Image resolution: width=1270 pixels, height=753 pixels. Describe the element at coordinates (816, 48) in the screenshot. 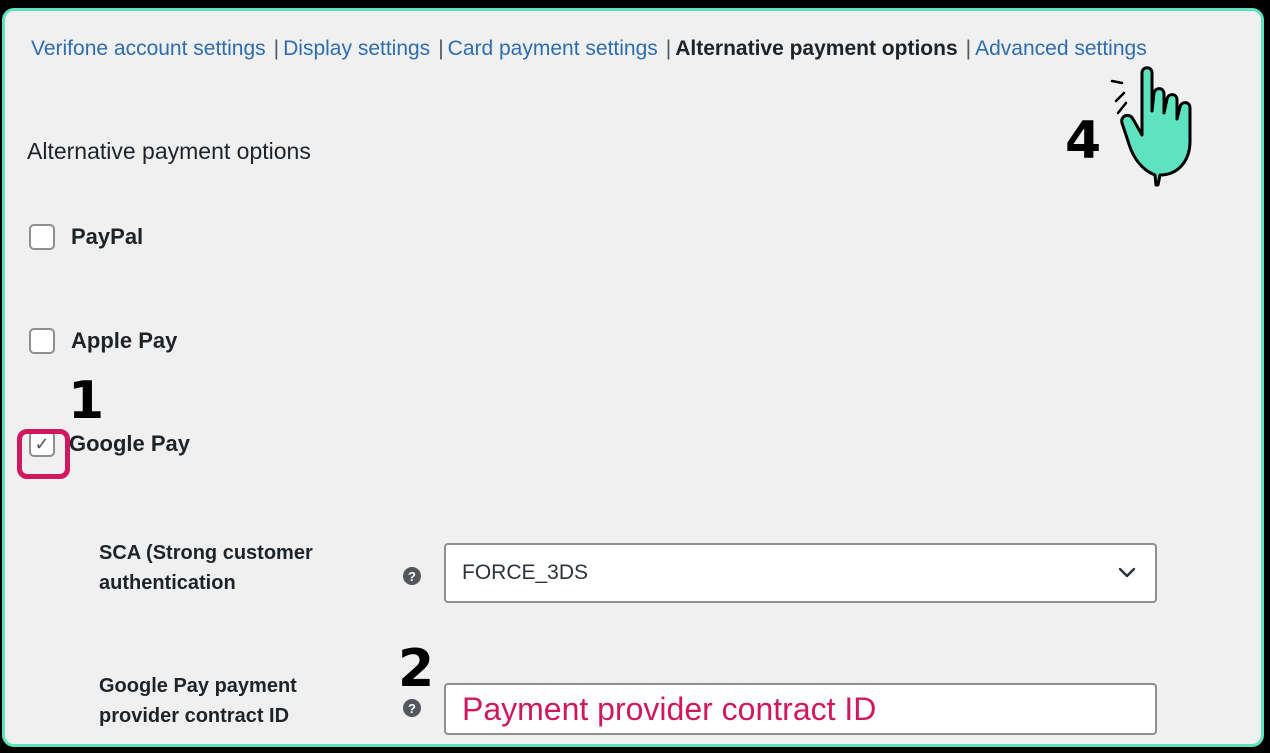

I see `tab-alternative-payment-options: Alternative payment options` at that location.